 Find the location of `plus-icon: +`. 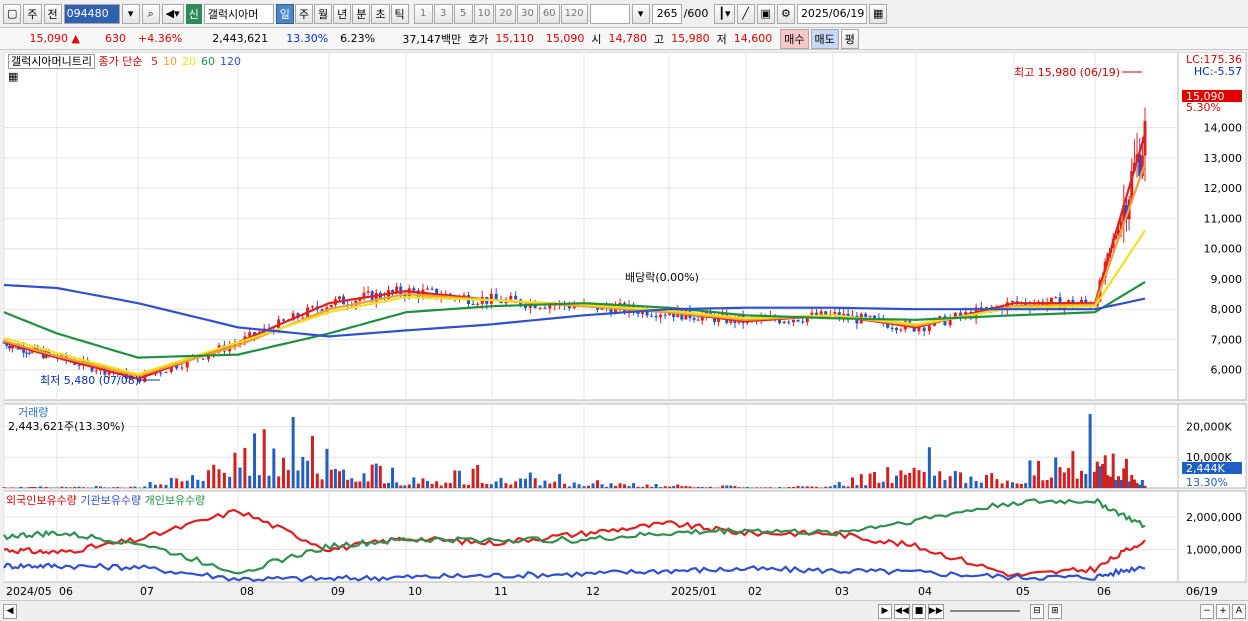

plus-icon: + is located at coordinates (1223, 611).